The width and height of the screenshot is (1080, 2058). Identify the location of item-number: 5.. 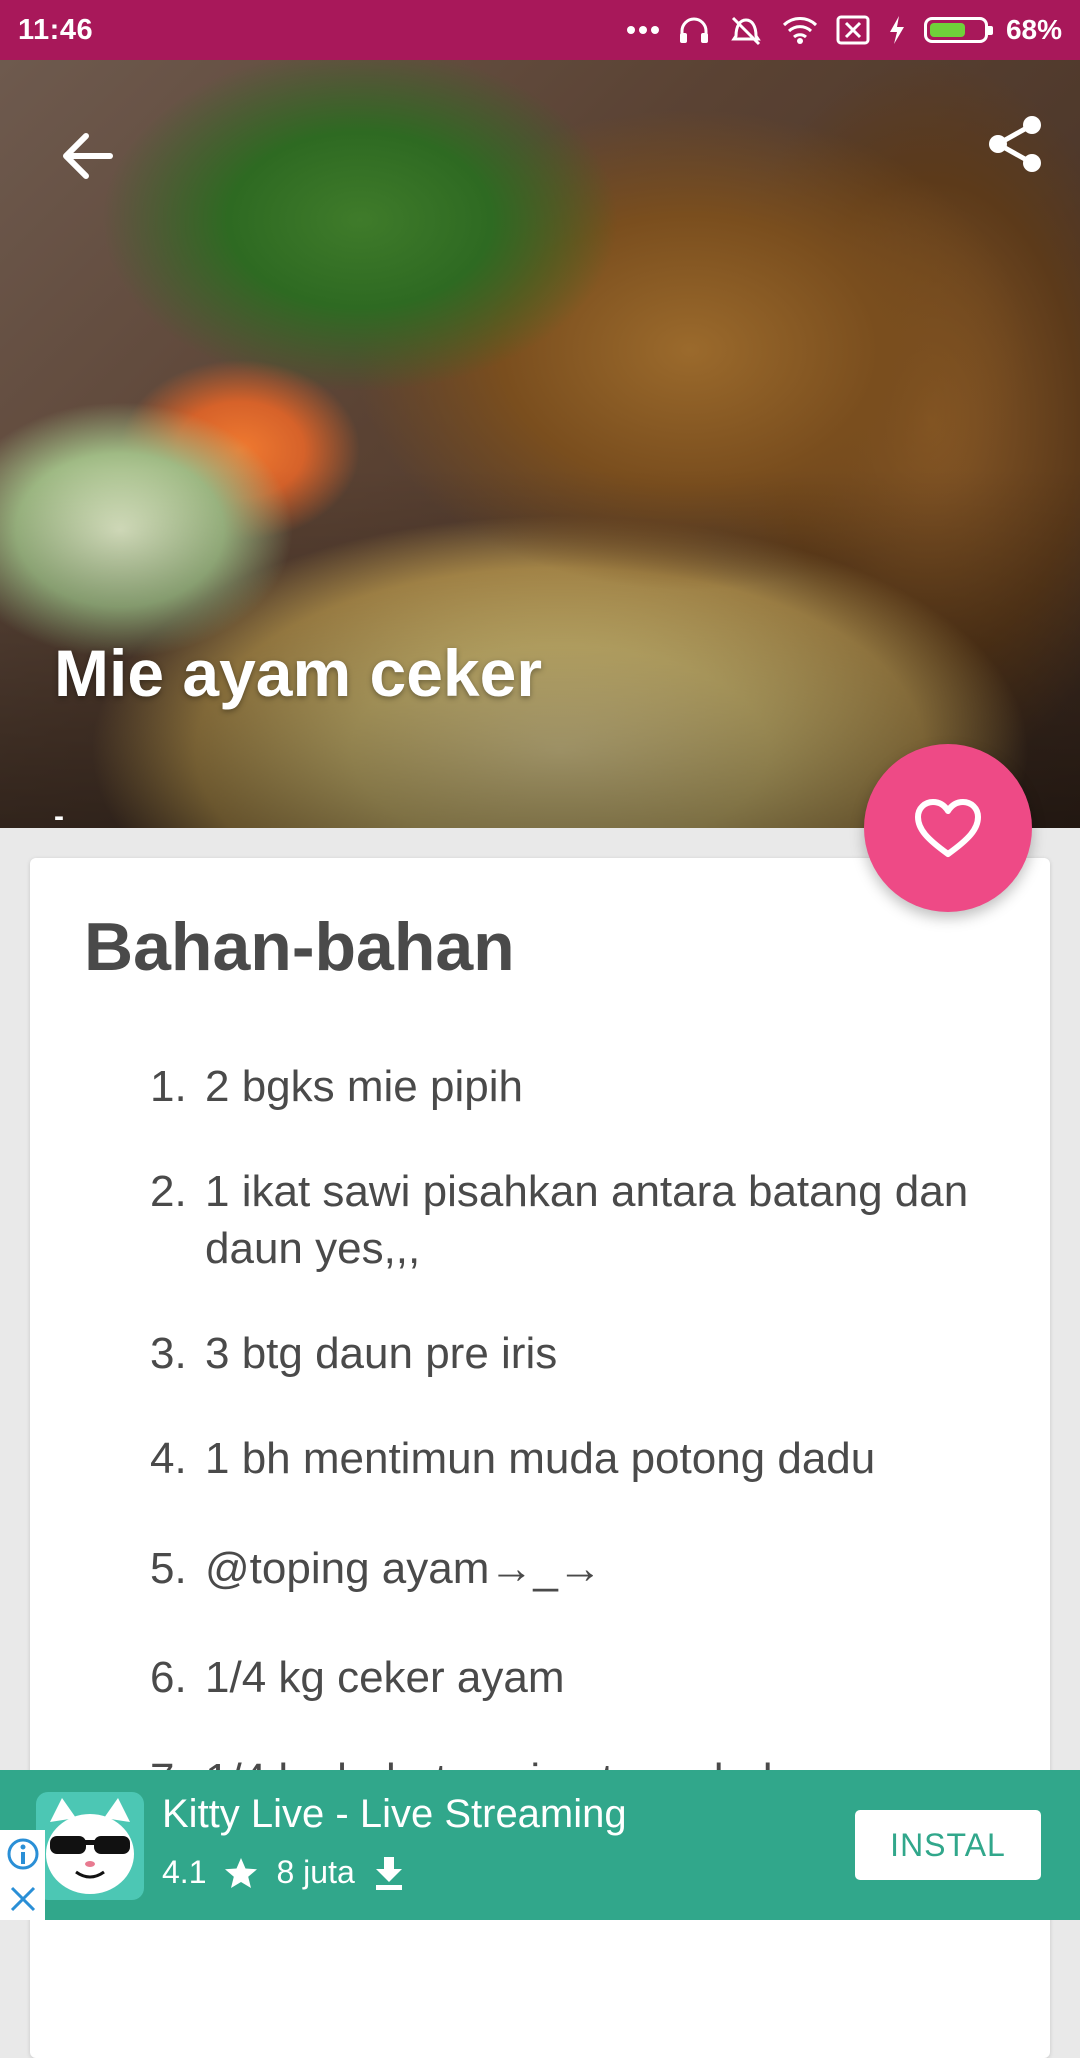
(168, 1568).